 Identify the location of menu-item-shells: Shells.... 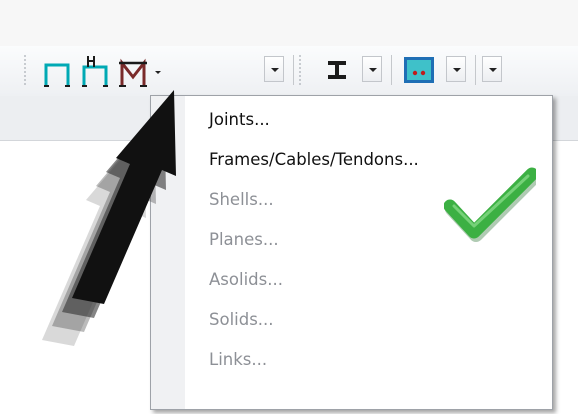
(241, 199).